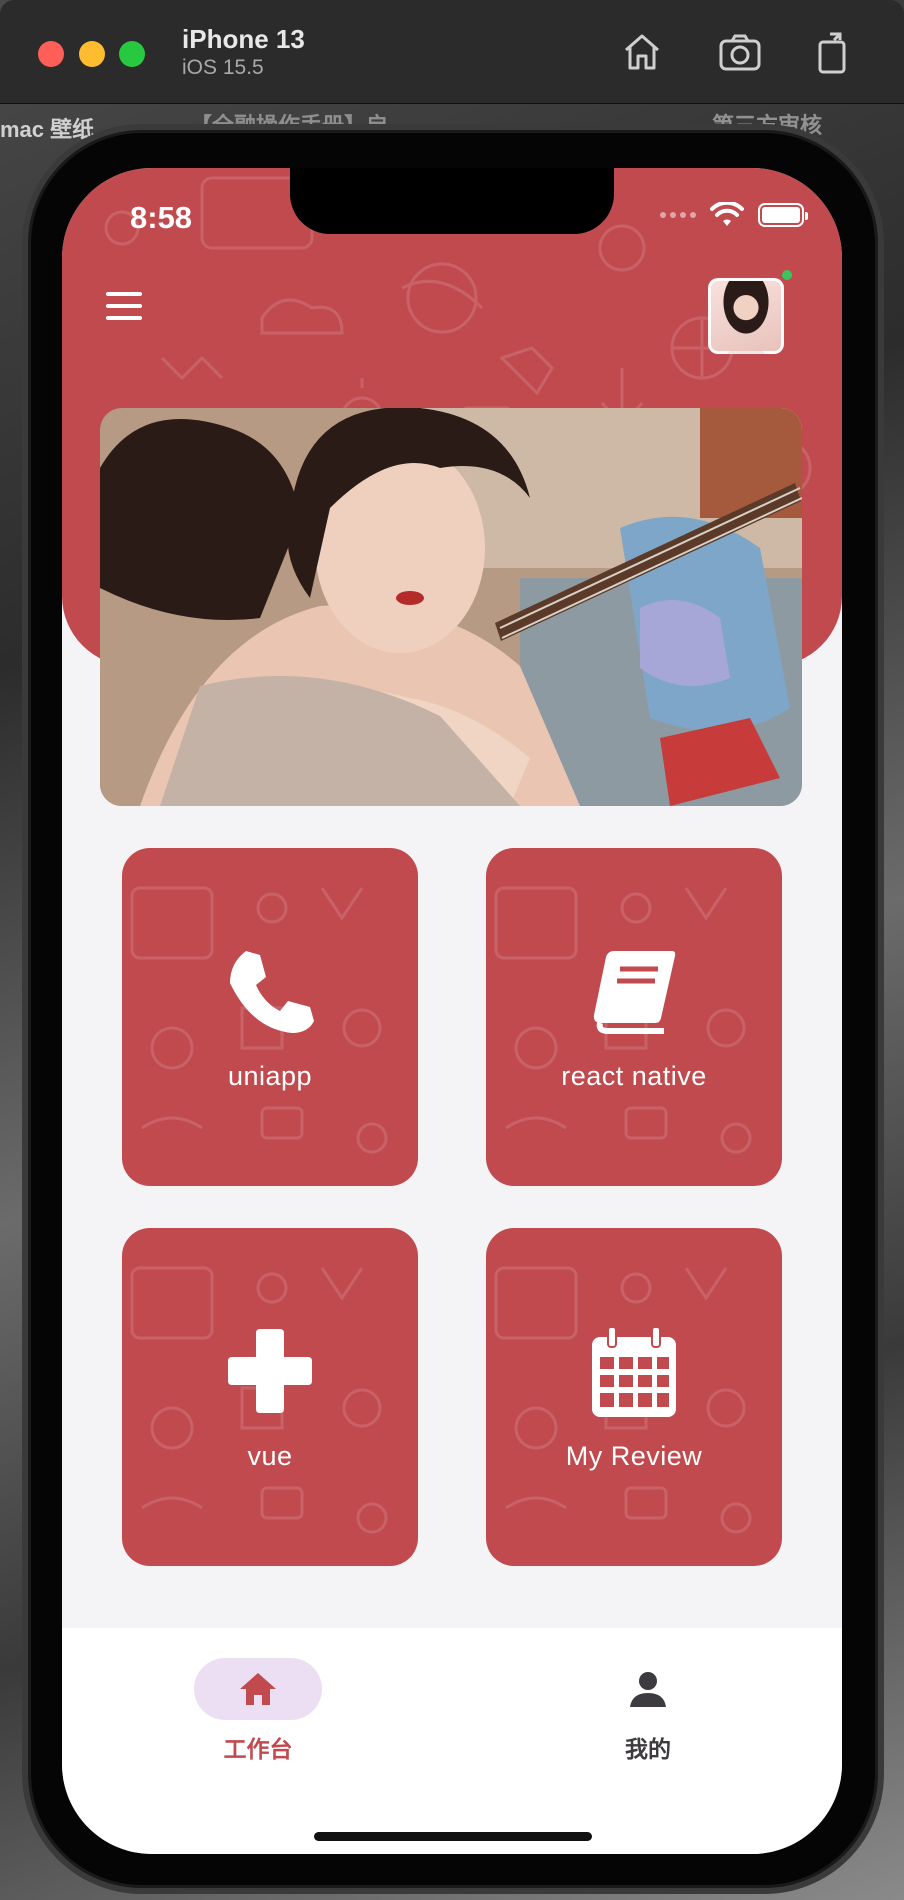 The image size is (904, 1900). I want to click on battery-icon, so click(783, 215).